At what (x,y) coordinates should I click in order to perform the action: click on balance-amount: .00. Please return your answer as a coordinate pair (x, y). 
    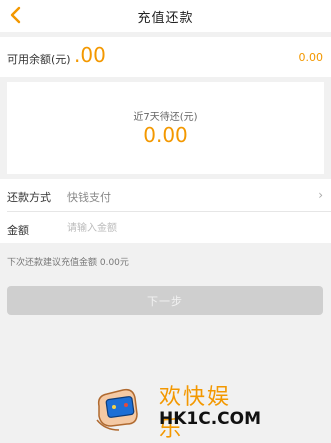
    Looking at the image, I should click on (90, 55).